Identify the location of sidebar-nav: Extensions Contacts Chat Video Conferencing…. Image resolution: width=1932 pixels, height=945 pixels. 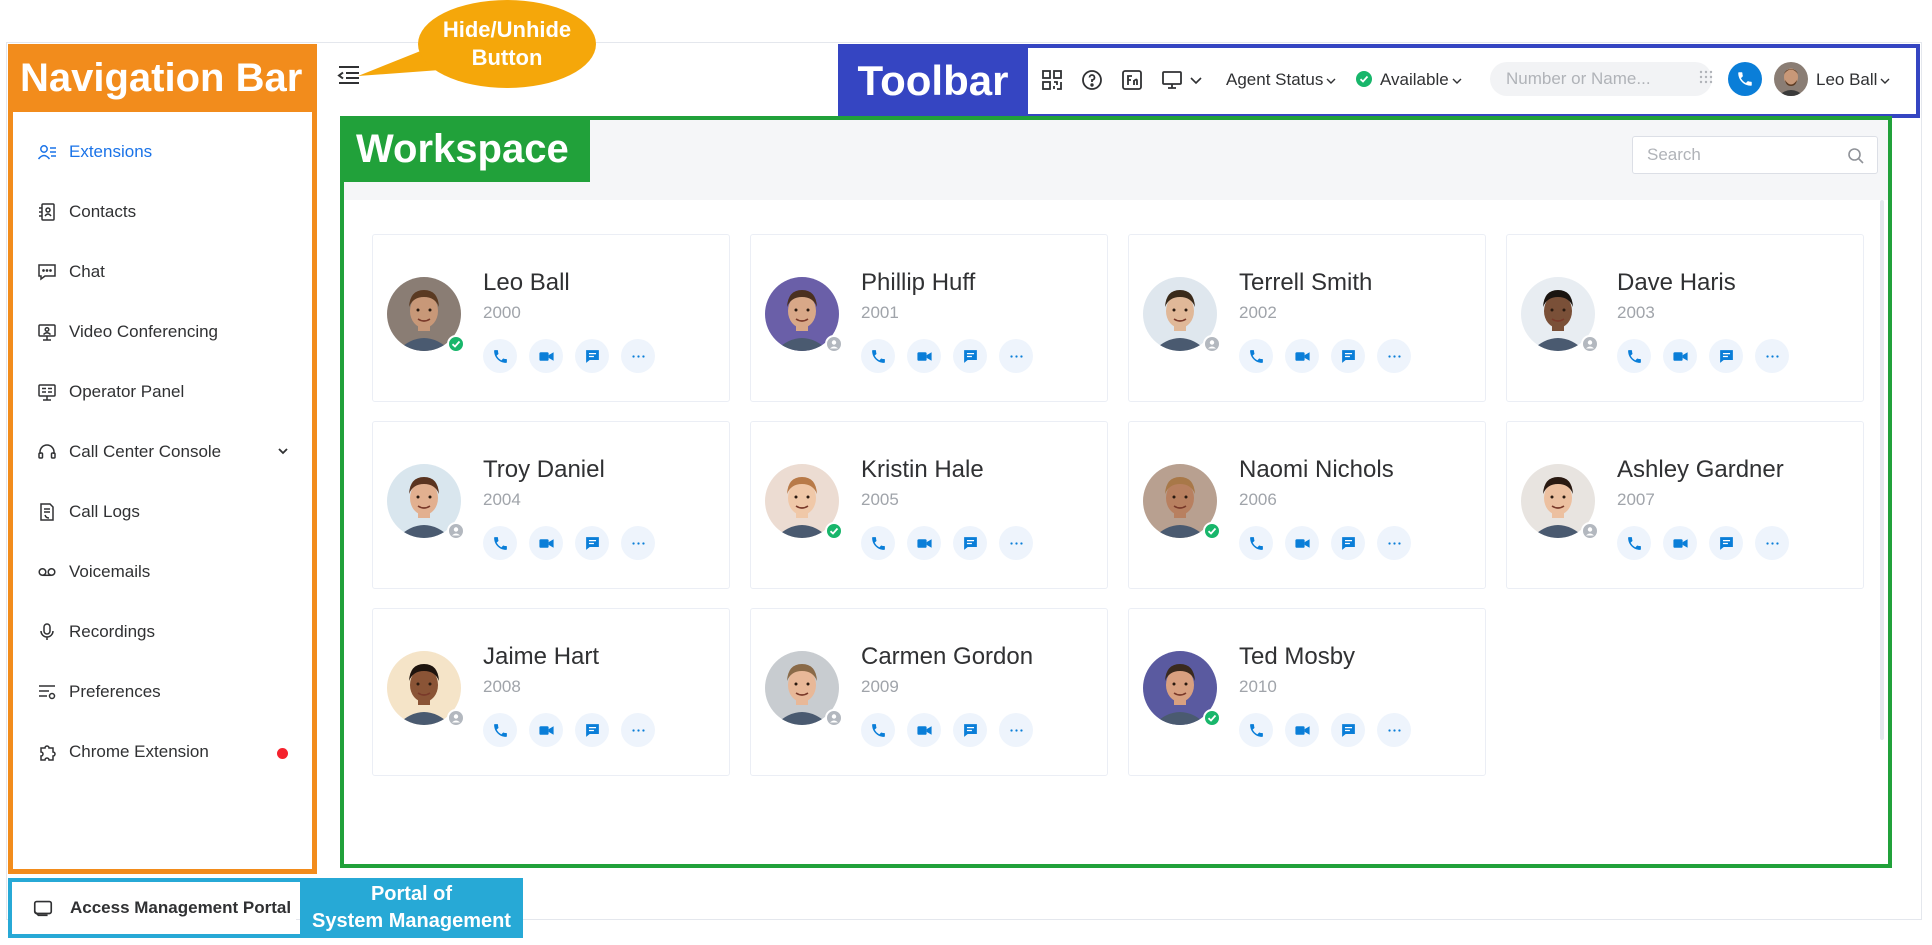
(162, 452).